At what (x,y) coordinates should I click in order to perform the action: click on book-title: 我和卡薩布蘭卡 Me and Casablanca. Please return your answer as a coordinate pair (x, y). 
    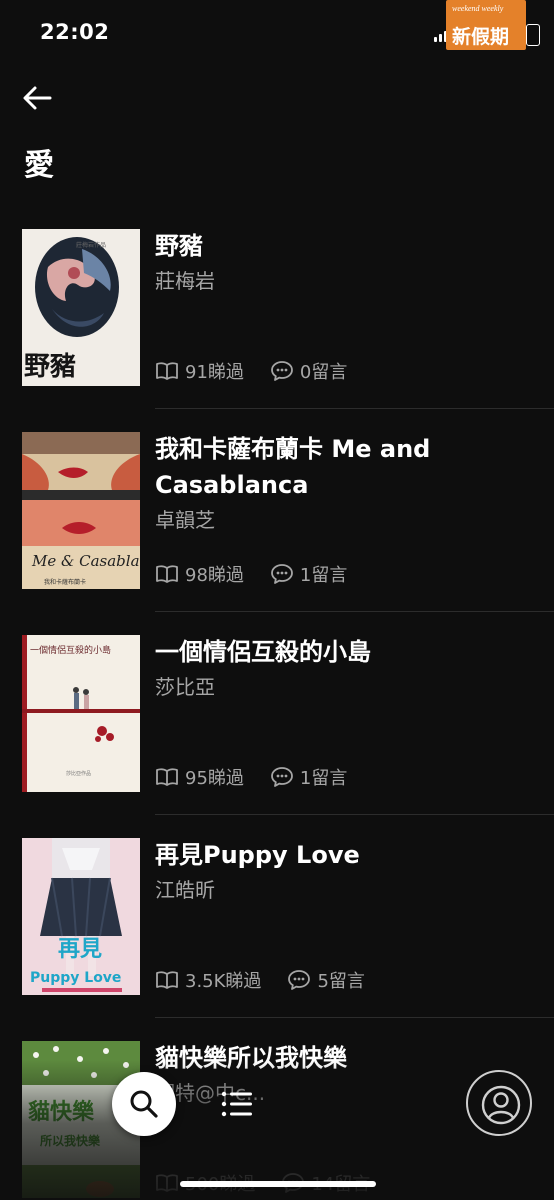
    Looking at the image, I should click on (293, 467).